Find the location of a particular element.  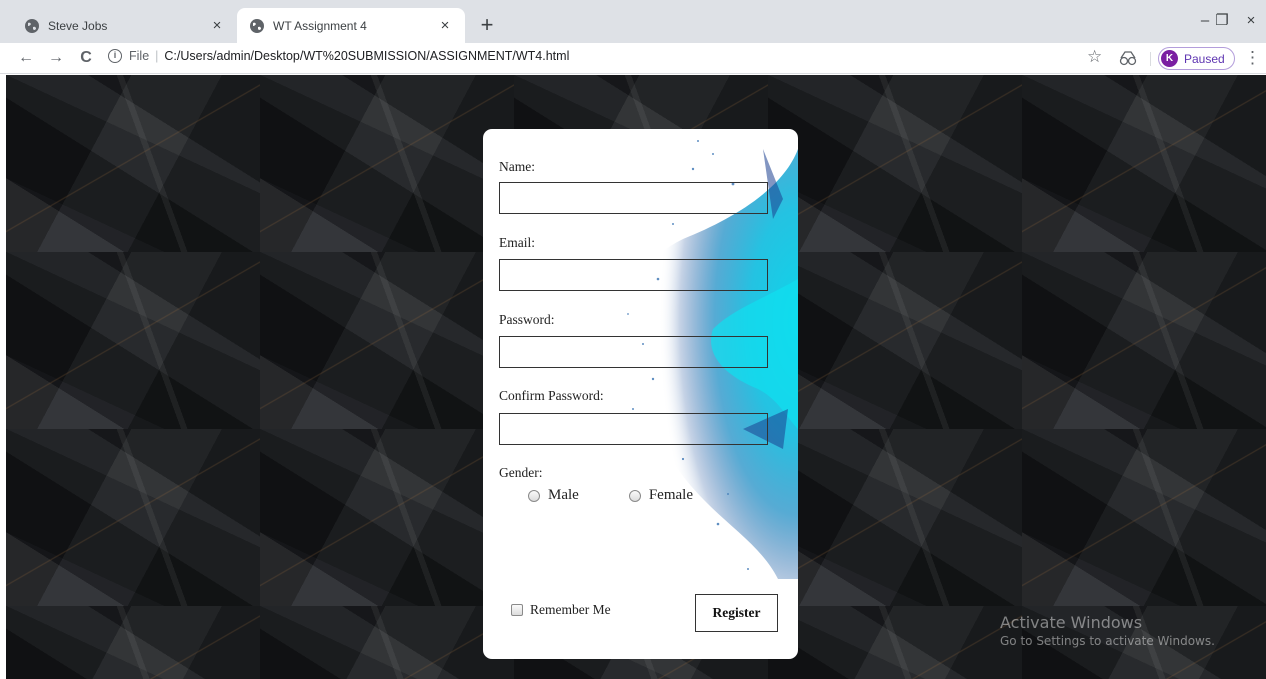

info-icon: i is located at coordinates (115, 56).